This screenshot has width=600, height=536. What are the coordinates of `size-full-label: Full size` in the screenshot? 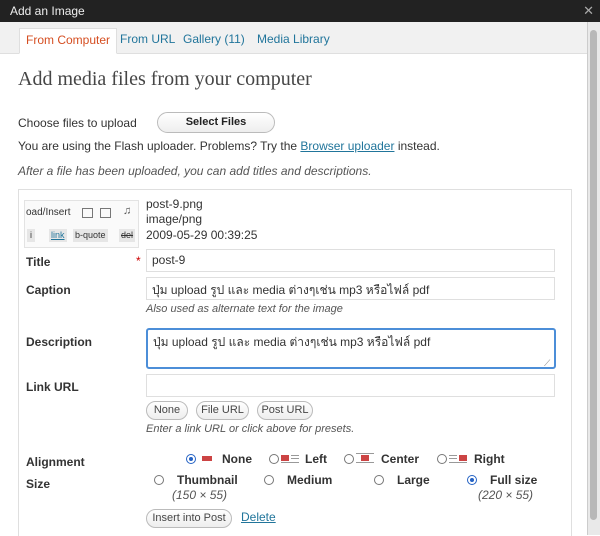 It's located at (514, 480).